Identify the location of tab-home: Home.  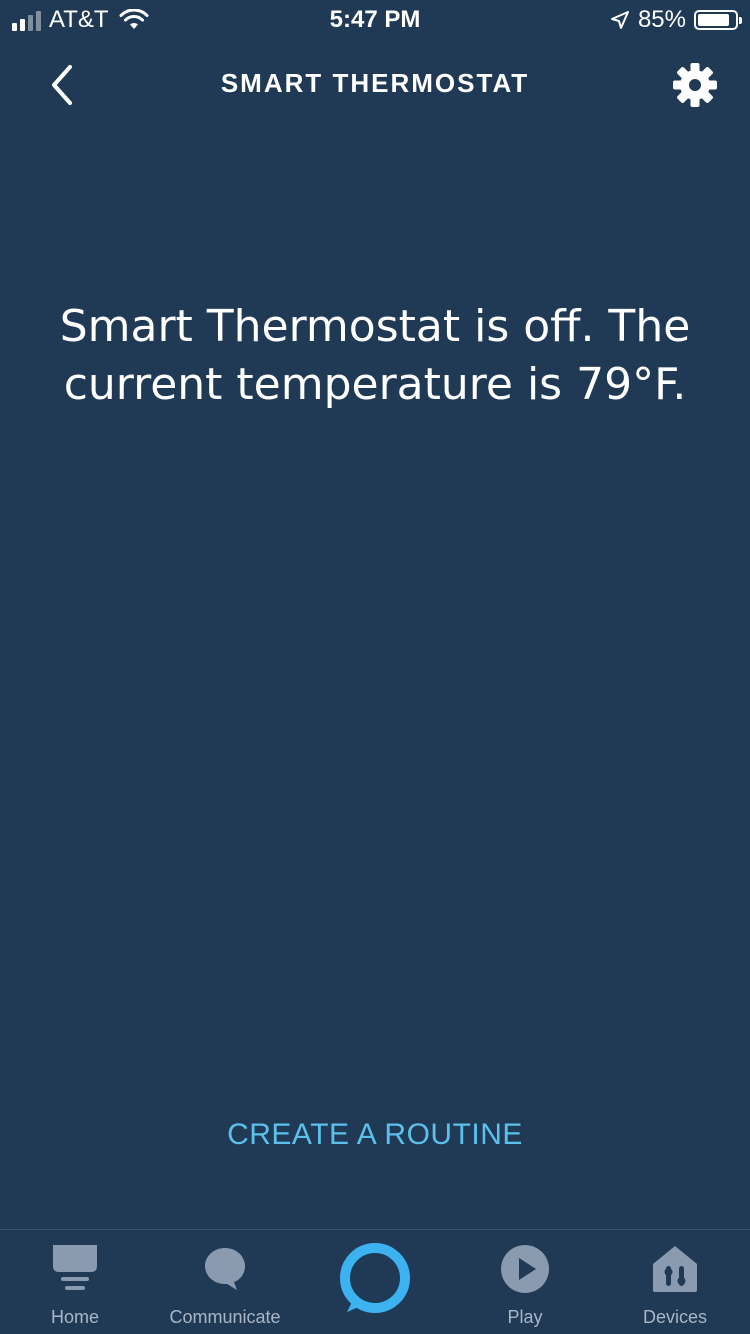
(75, 1282).